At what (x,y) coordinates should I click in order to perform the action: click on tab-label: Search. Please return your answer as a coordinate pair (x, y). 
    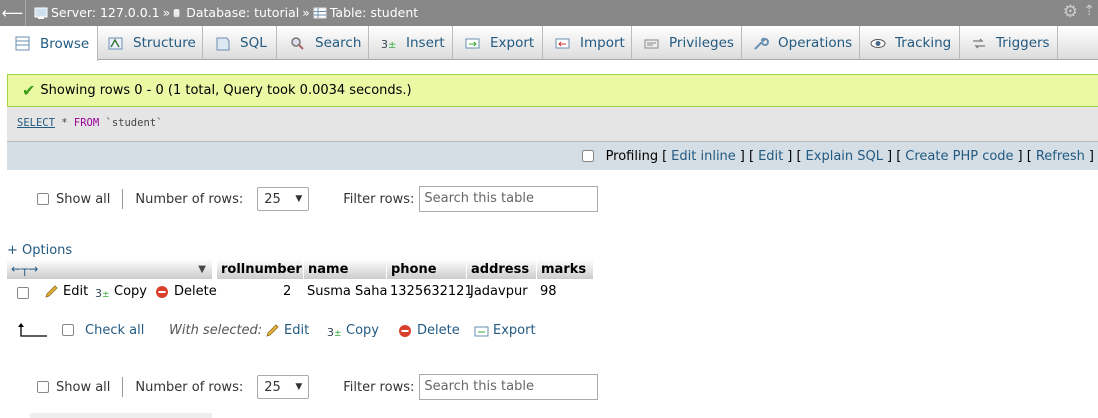
    Looking at the image, I should click on (338, 43).